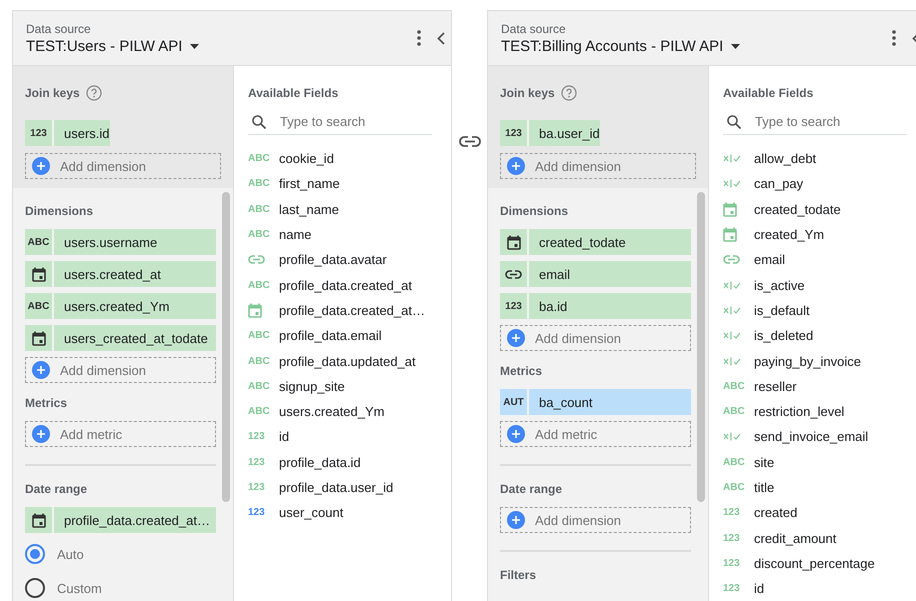  I want to click on field-item: is_active, so click(817, 285).